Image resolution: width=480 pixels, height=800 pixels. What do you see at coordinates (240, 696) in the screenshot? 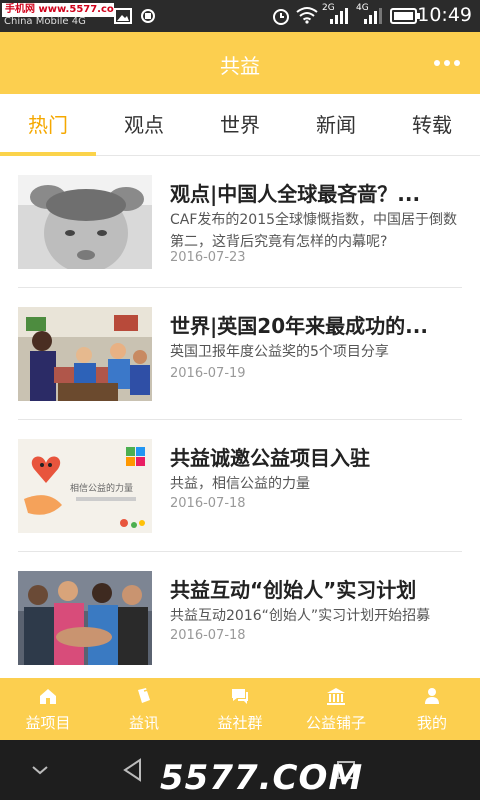
I see `chat-icon` at bounding box center [240, 696].